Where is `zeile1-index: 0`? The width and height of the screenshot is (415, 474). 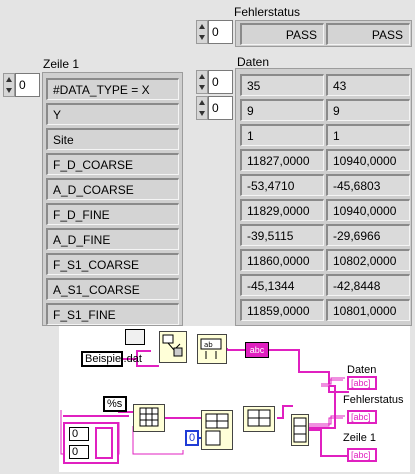
zeile1-index: 0 is located at coordinates (21, 85).